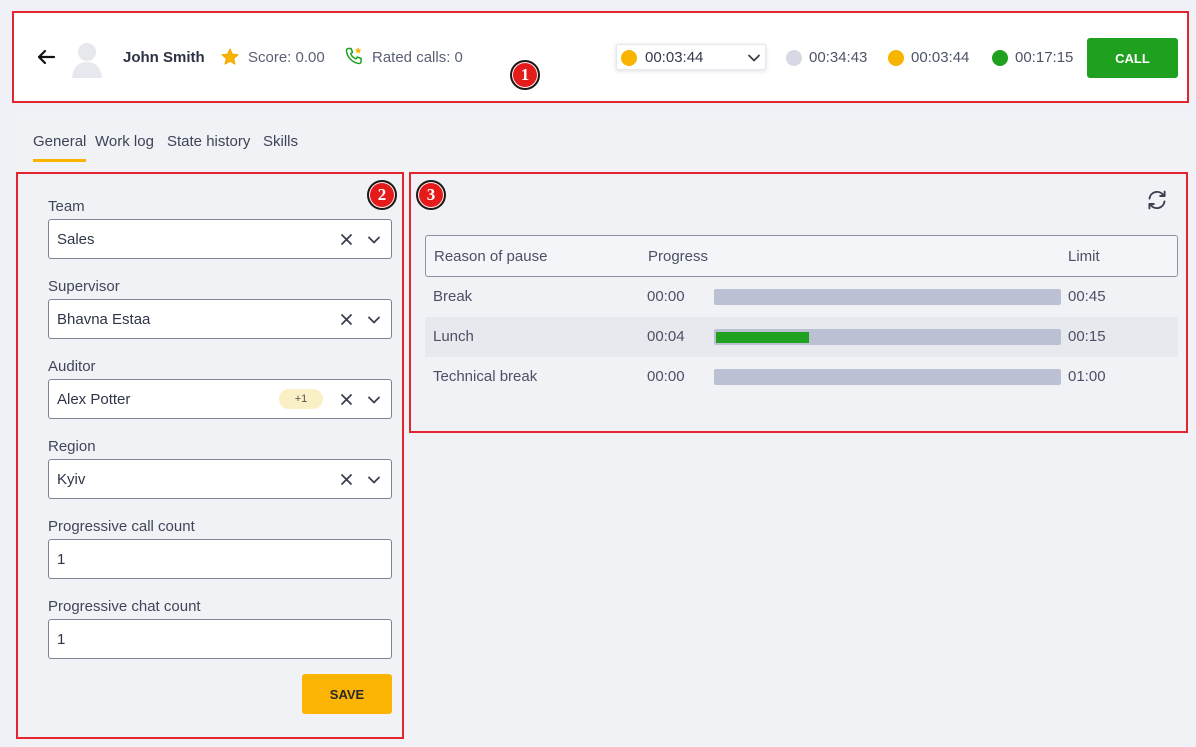 The width and height of the screenshot is (1196, 747). What do you see at coordinates (1044, 57) in the screenshot?
I see `timer-value: 00:17:15` at bounding box center [1044, 57].